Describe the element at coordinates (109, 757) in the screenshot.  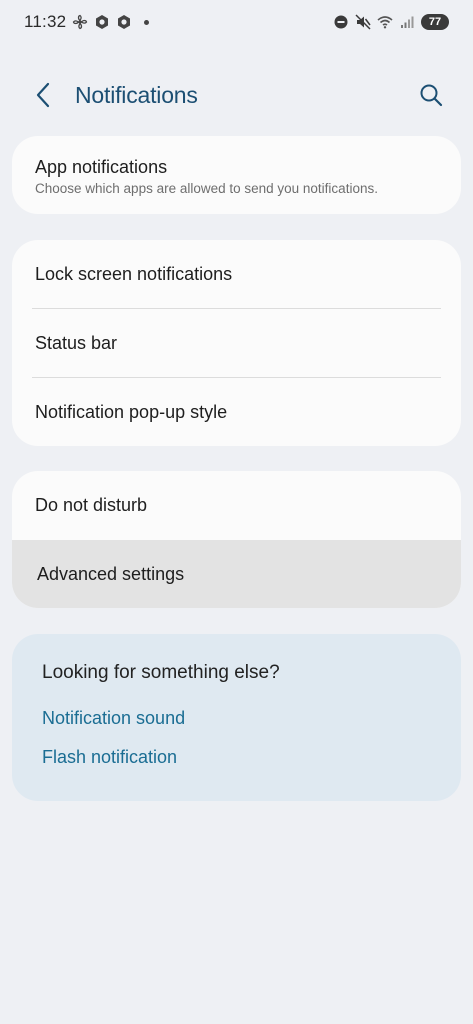
I see `flash-notification-link: Flash notification` at that location.